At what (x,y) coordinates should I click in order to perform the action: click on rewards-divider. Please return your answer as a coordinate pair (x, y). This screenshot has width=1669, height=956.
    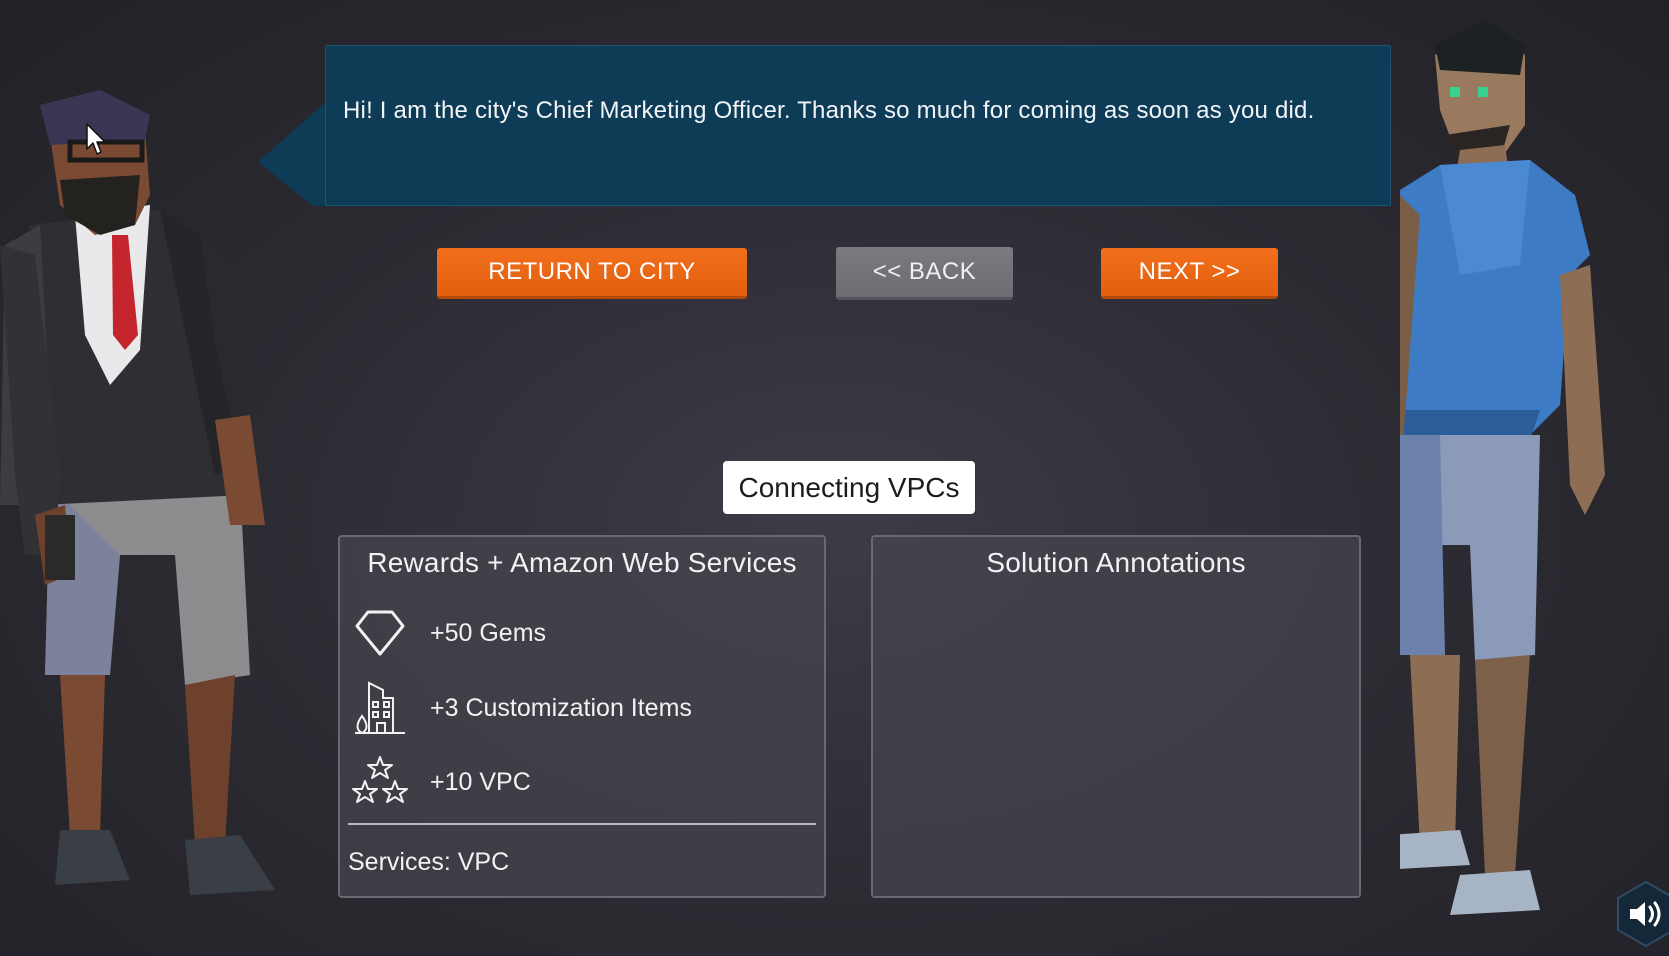
    Looking at the image, I should click on (582, 824).